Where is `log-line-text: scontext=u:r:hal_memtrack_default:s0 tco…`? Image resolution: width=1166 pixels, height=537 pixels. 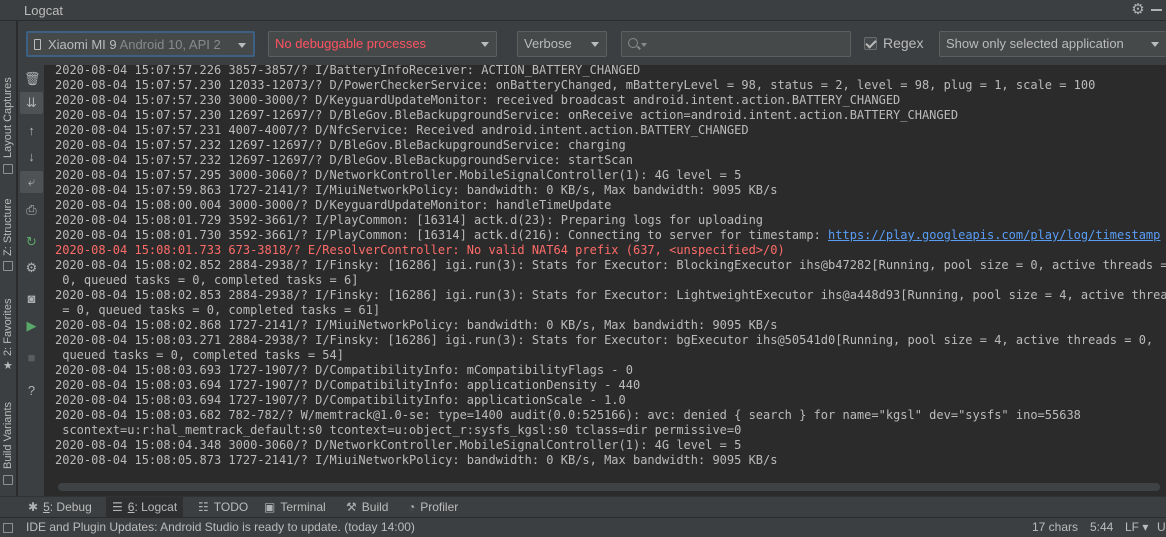 log-line-text: scontext=u:r:hal_memtrack_default:s0 tco… is located at coordinates (398, 430).